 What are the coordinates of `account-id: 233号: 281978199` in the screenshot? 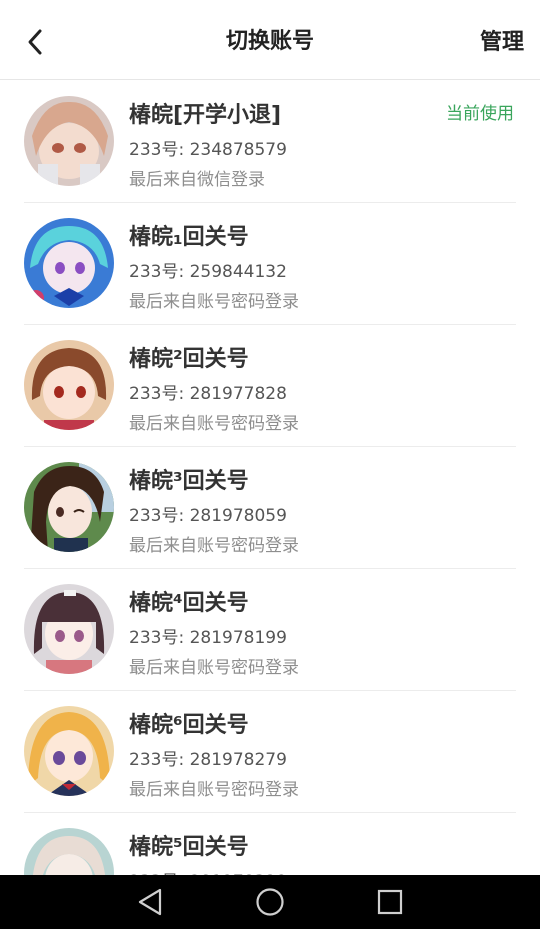 It's located at (208, 638).